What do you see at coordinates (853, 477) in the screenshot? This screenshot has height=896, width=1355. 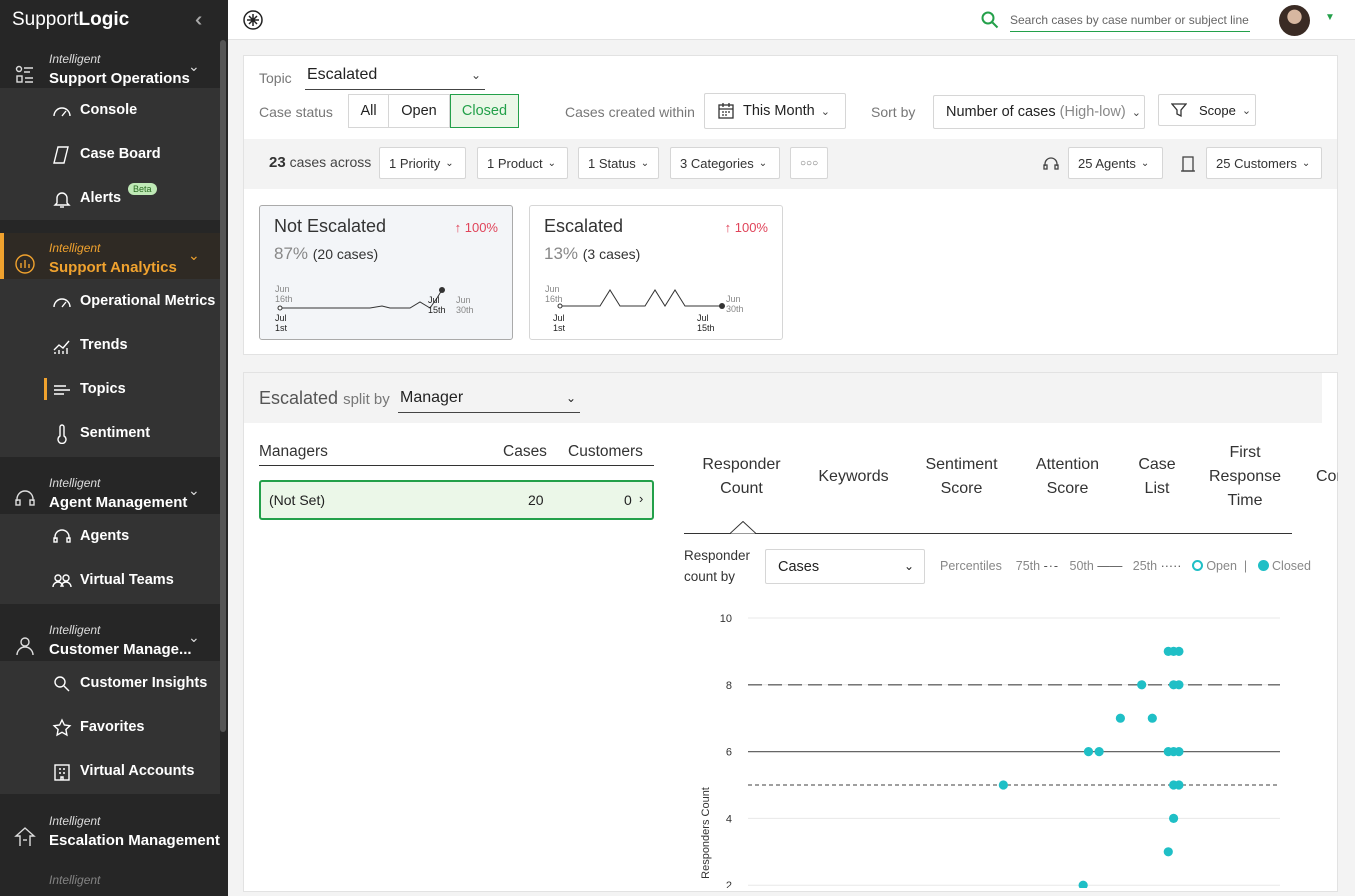 I see `tab-keywords: Keywords` at bounding box center [853, 477].